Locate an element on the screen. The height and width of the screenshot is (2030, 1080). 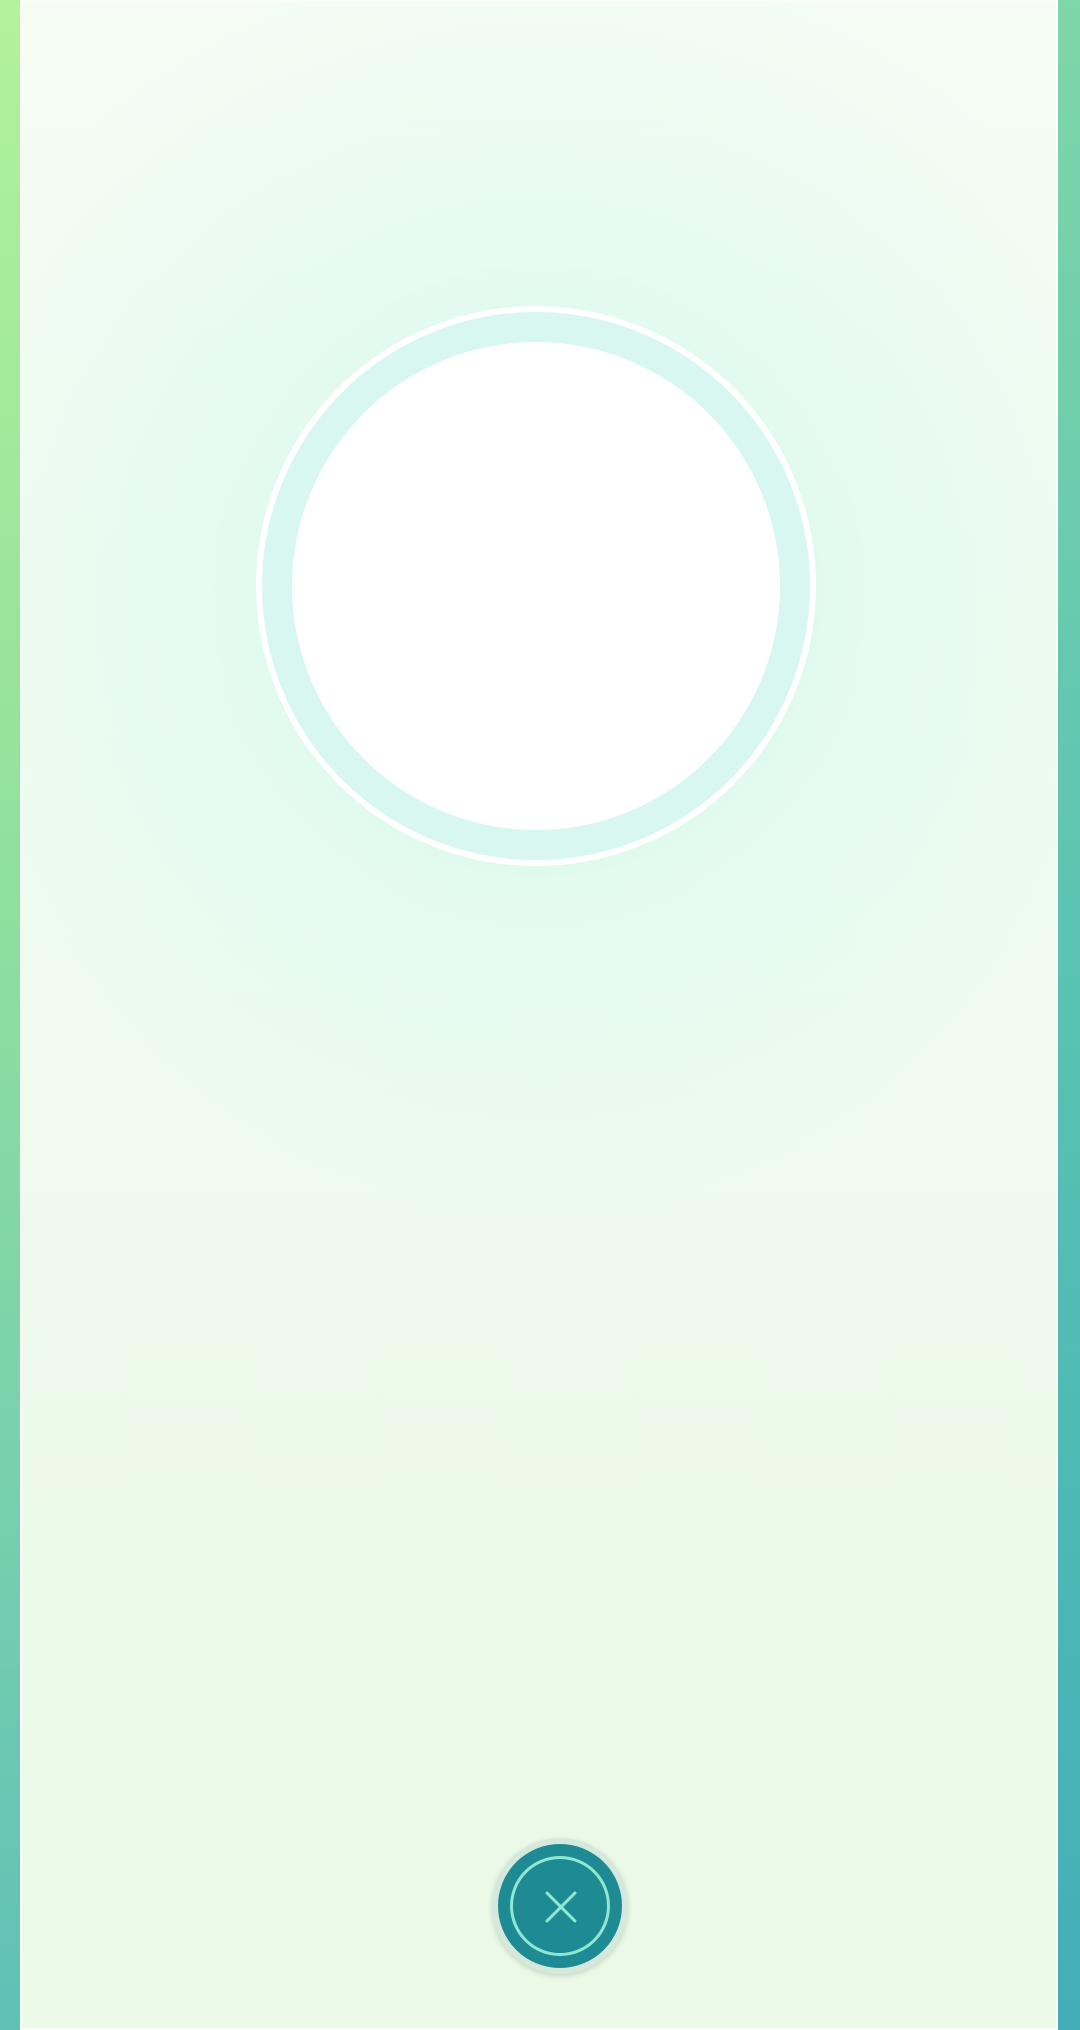
close-icon is located at coordinates (561, 1907).